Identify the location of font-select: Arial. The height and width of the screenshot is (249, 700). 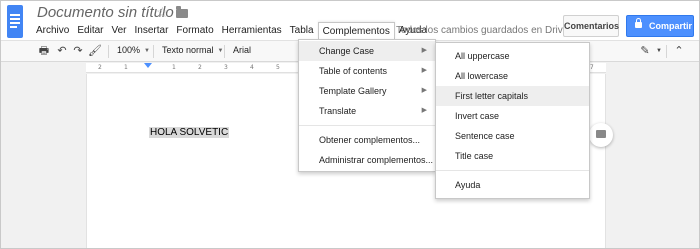
(242, 50).